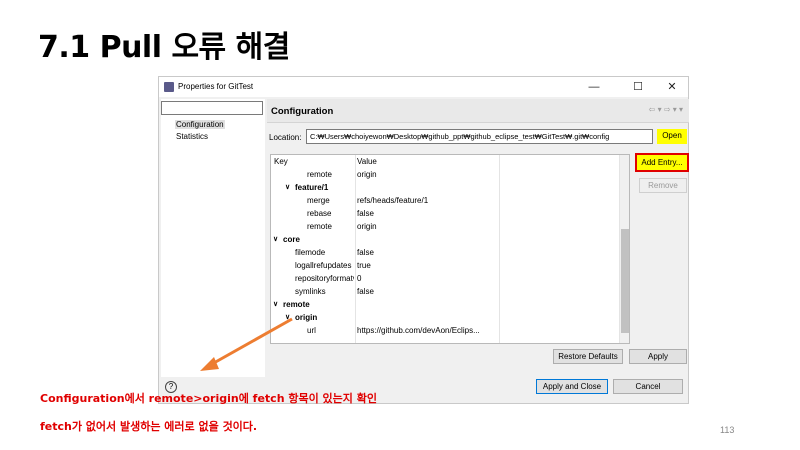  What do you see at coordinates (445, 280) in the screenshot?
I see `table-row: repositoryformatversion 0` at bounding box center [445, 280].